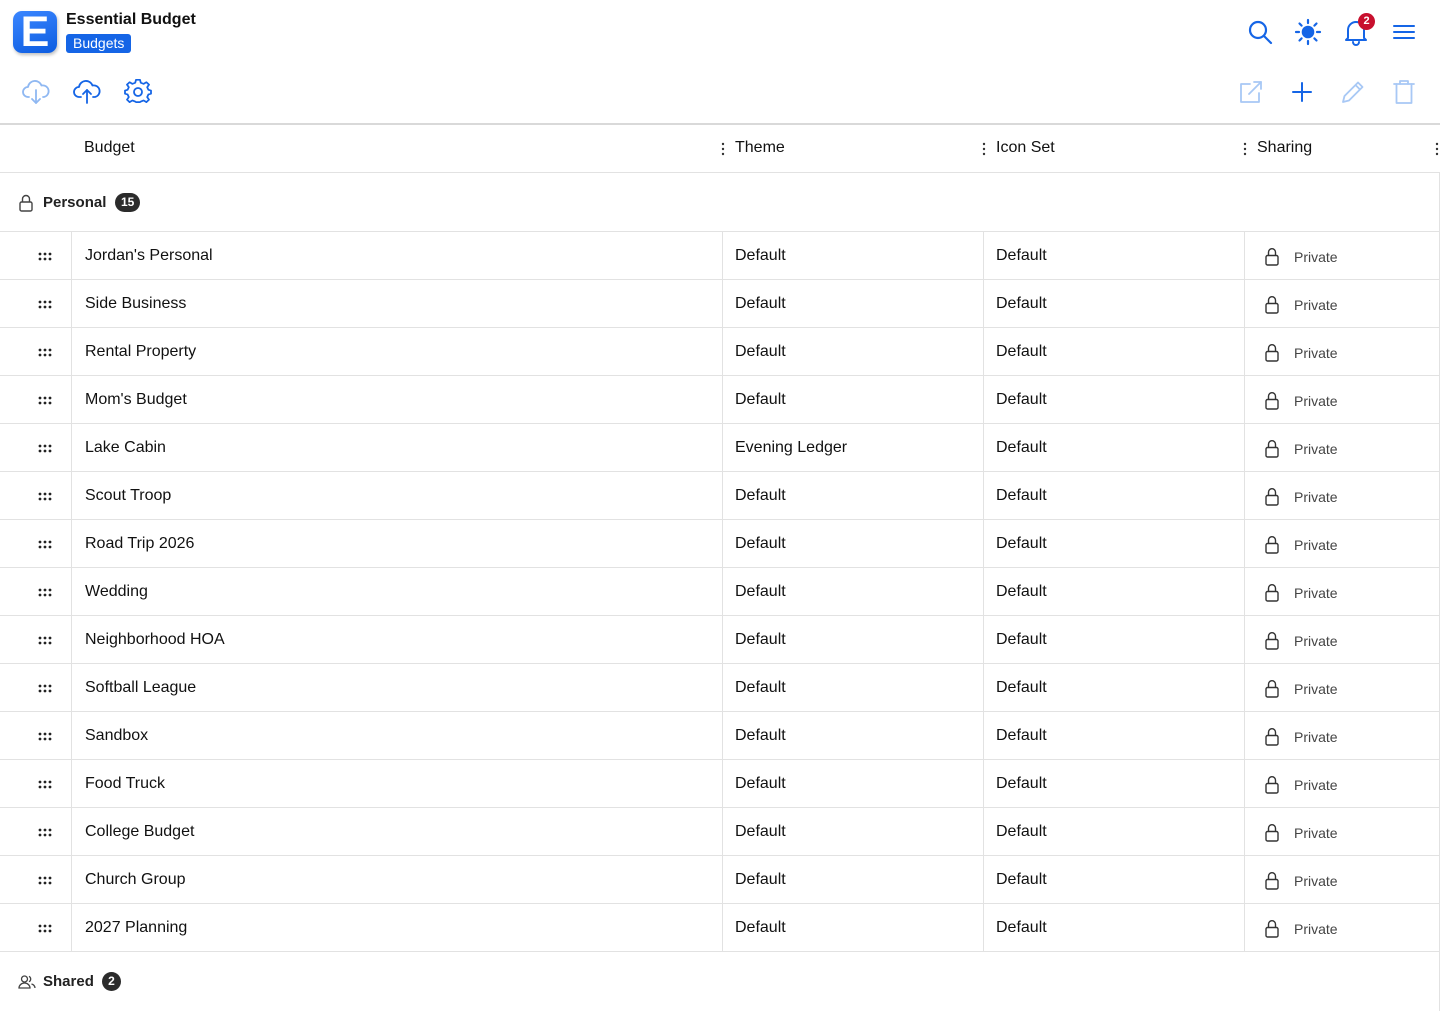 This screenshot has height=1011, width=1440. What do you see at coordinates (397, 832) in the screenshot?
I see `budget-name-cell: College Budget` at bounding box center [397, 832].